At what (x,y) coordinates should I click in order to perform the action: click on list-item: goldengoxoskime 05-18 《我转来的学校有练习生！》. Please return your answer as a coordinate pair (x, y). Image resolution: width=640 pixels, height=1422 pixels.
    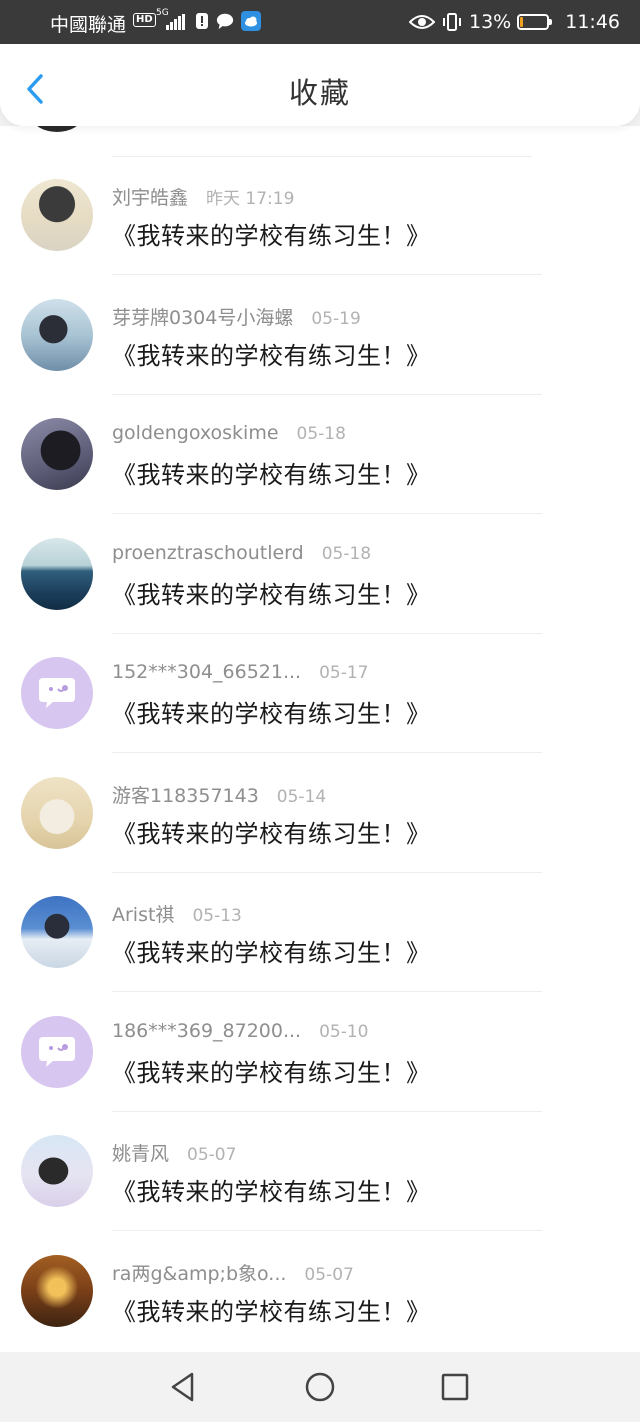
    Looking at the image, I should click on (320, 439).